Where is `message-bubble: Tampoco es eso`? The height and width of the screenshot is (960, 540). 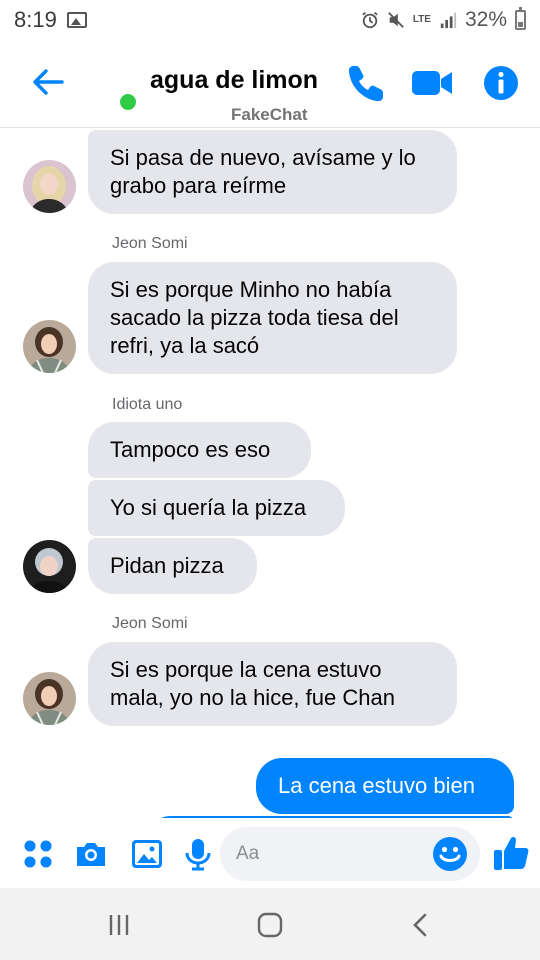 message-bubble: Tampoco es eso is located at coordinates (199, 450).